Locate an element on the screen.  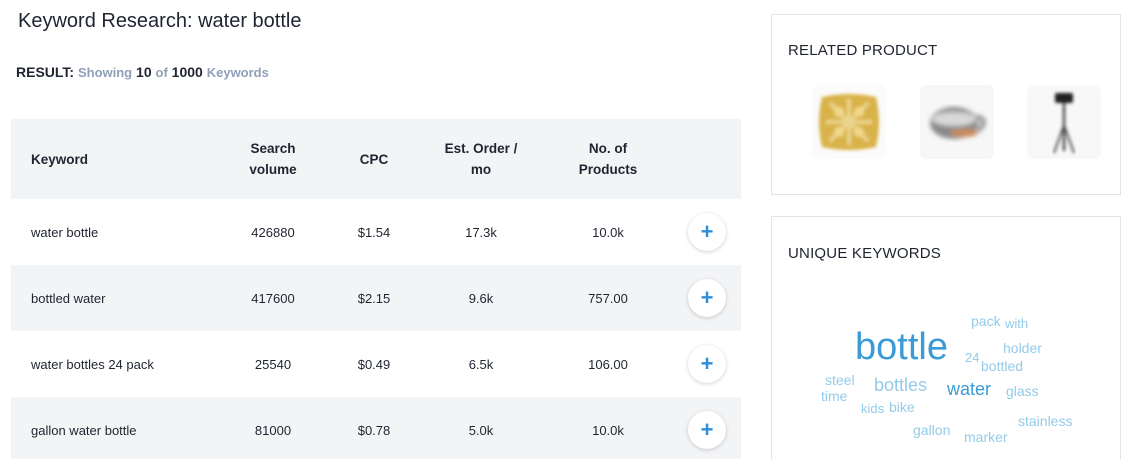
row-search-volume: 25540 is located at coordinates (273, 364).